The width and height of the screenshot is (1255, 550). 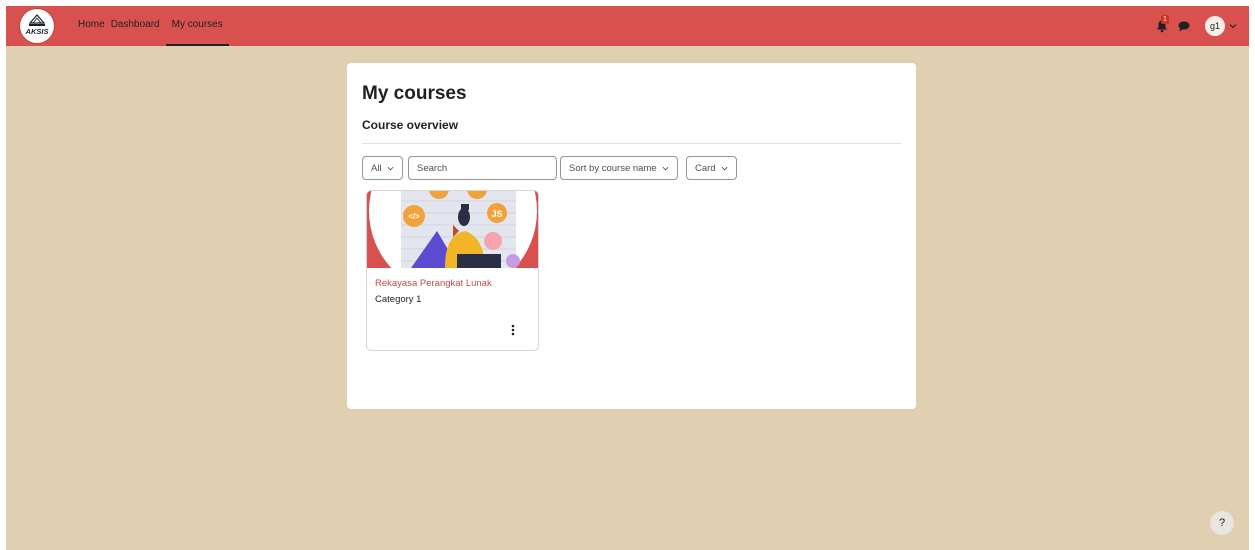 I want to click on course-actions-kebab-icon, so click(x=513, y=330).